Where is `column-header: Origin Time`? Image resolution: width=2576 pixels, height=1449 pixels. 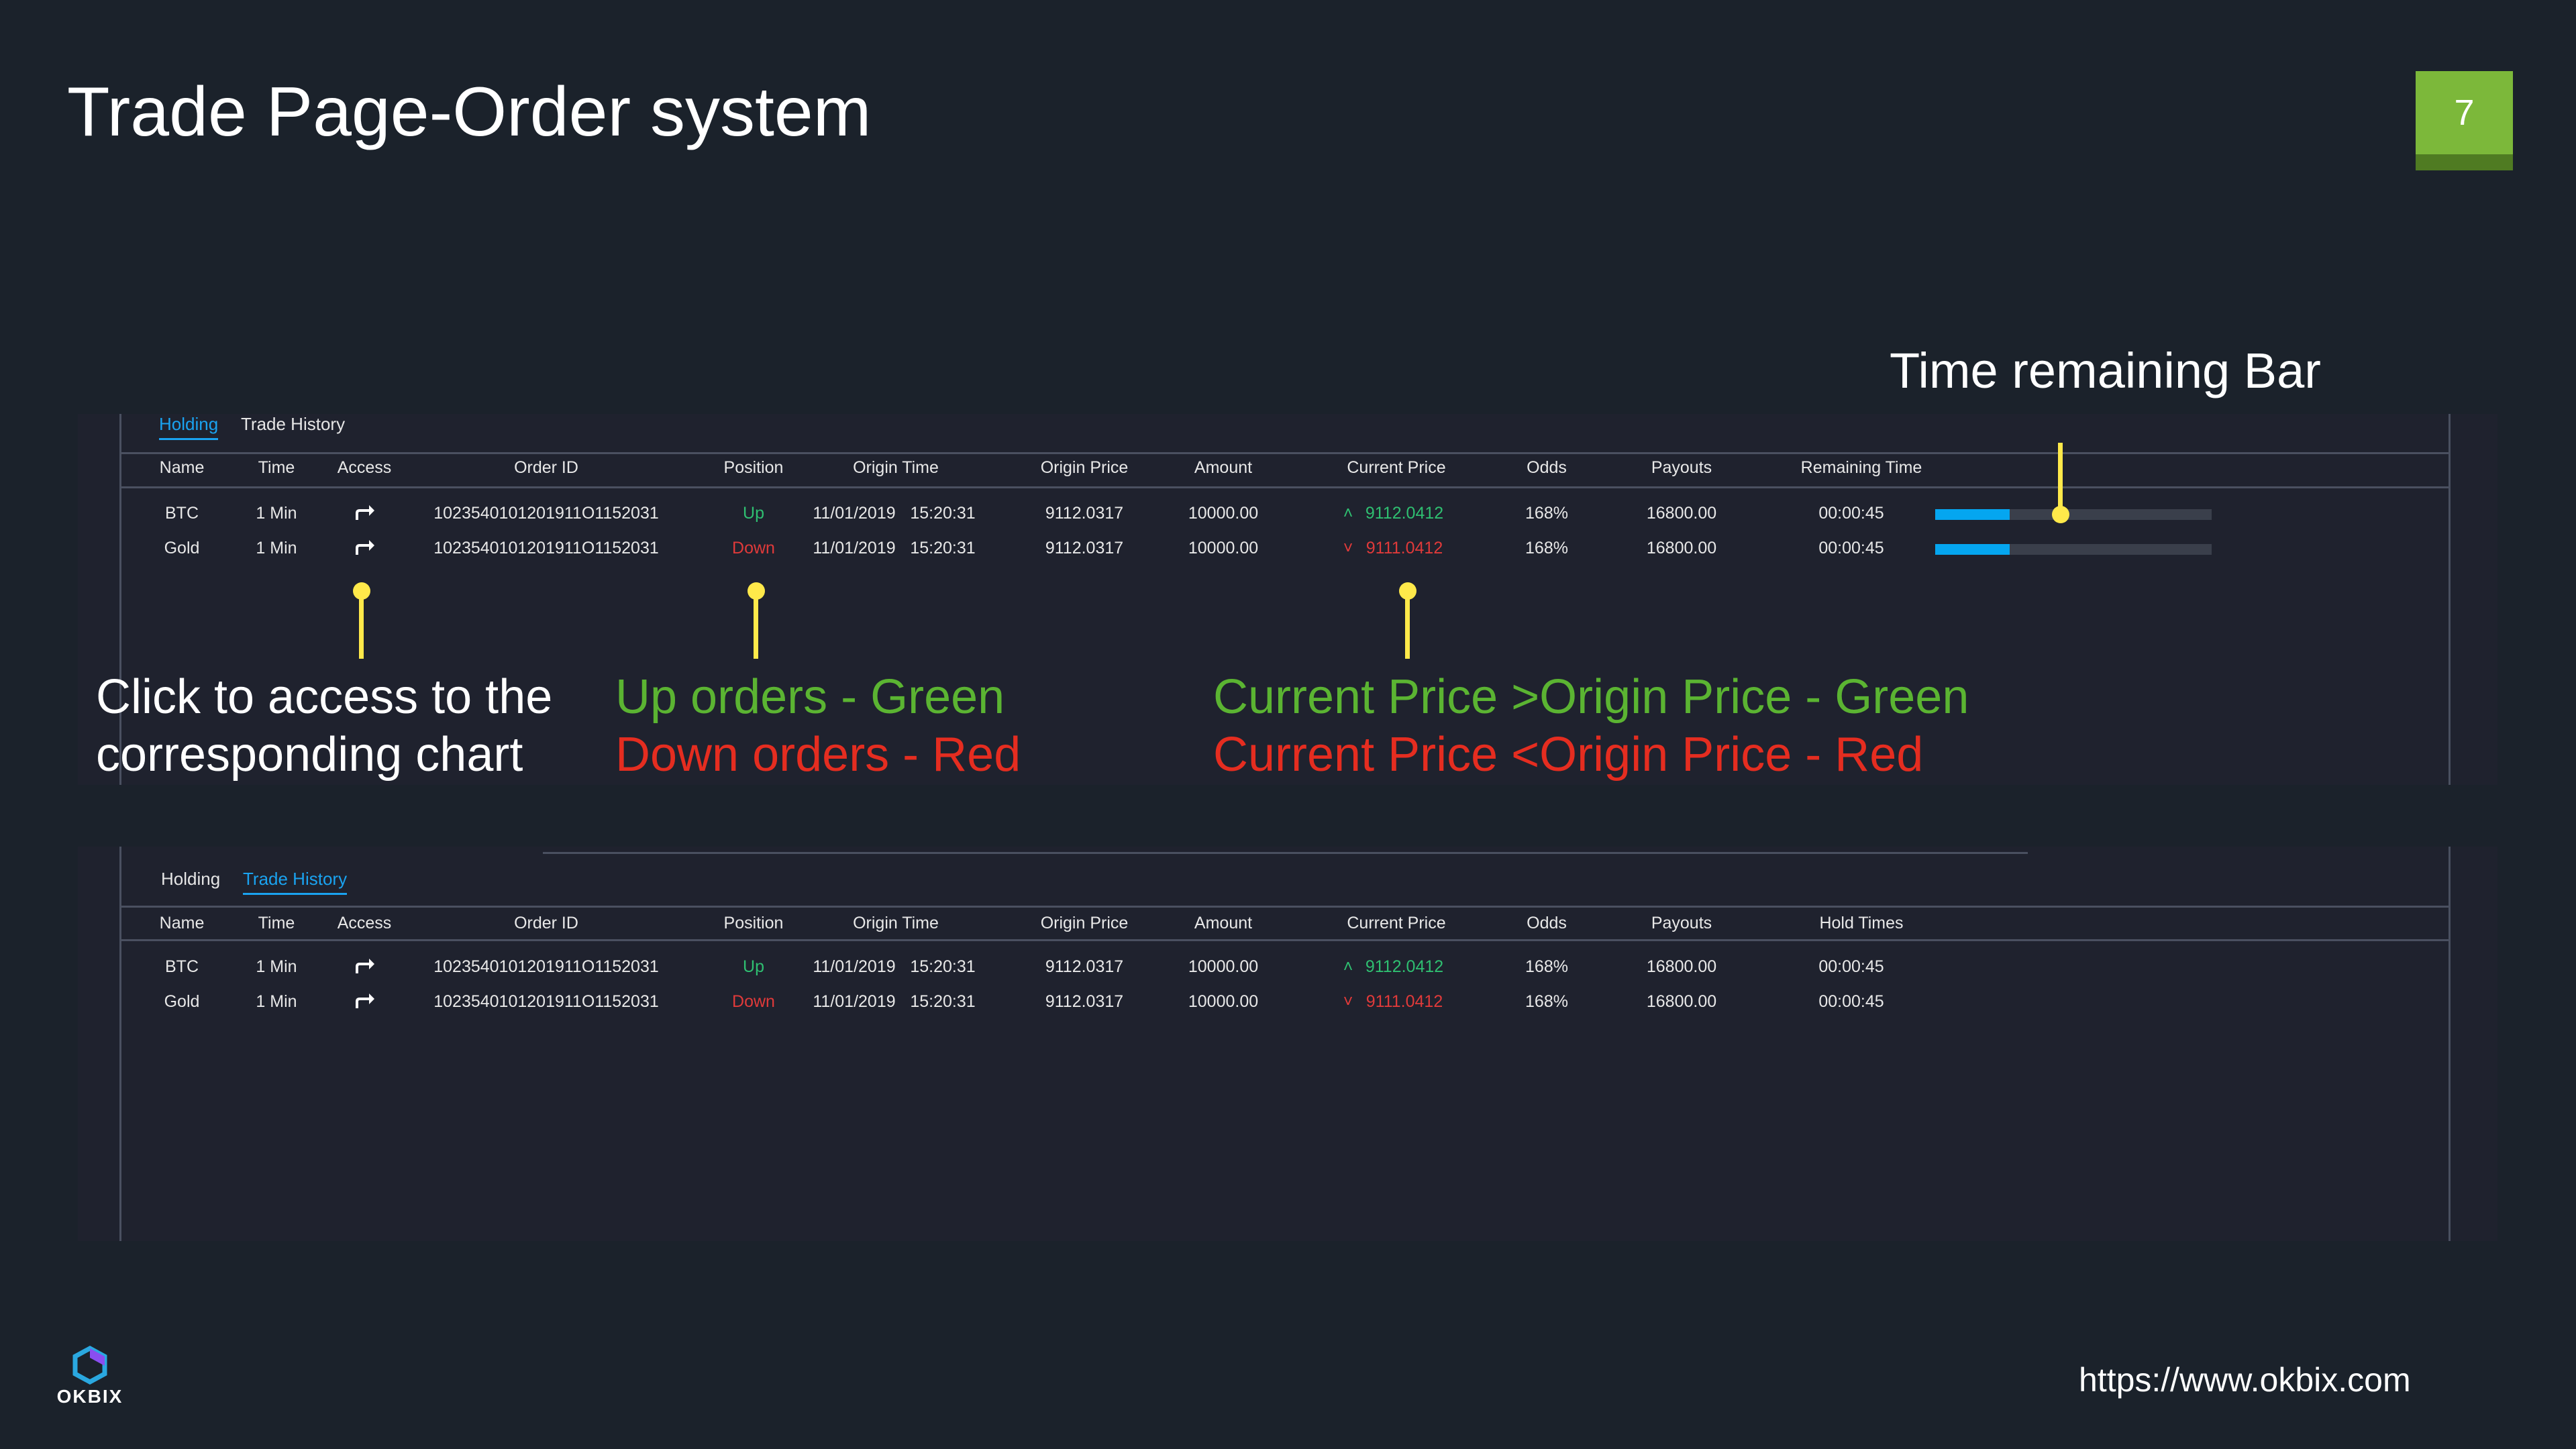 column-header: Origin Time is located at coordinates (896, 923).